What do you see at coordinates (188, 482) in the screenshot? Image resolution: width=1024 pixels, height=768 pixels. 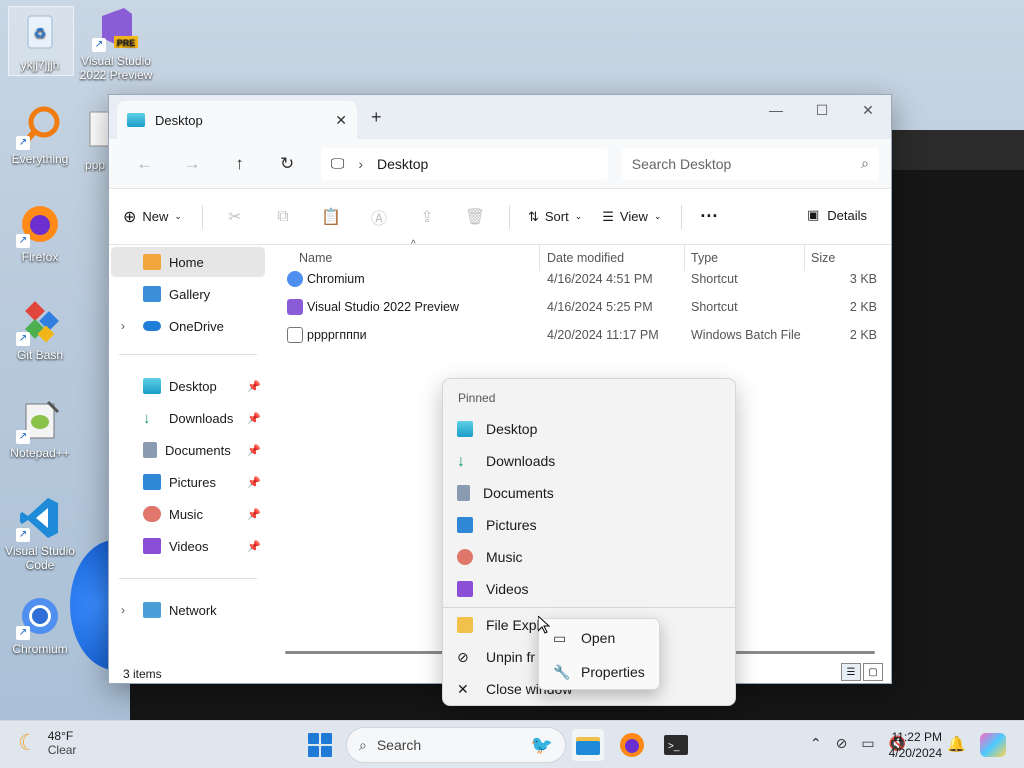 I see `nav-item-pictures: Pictures 📌` at bounding box center [188, 482].